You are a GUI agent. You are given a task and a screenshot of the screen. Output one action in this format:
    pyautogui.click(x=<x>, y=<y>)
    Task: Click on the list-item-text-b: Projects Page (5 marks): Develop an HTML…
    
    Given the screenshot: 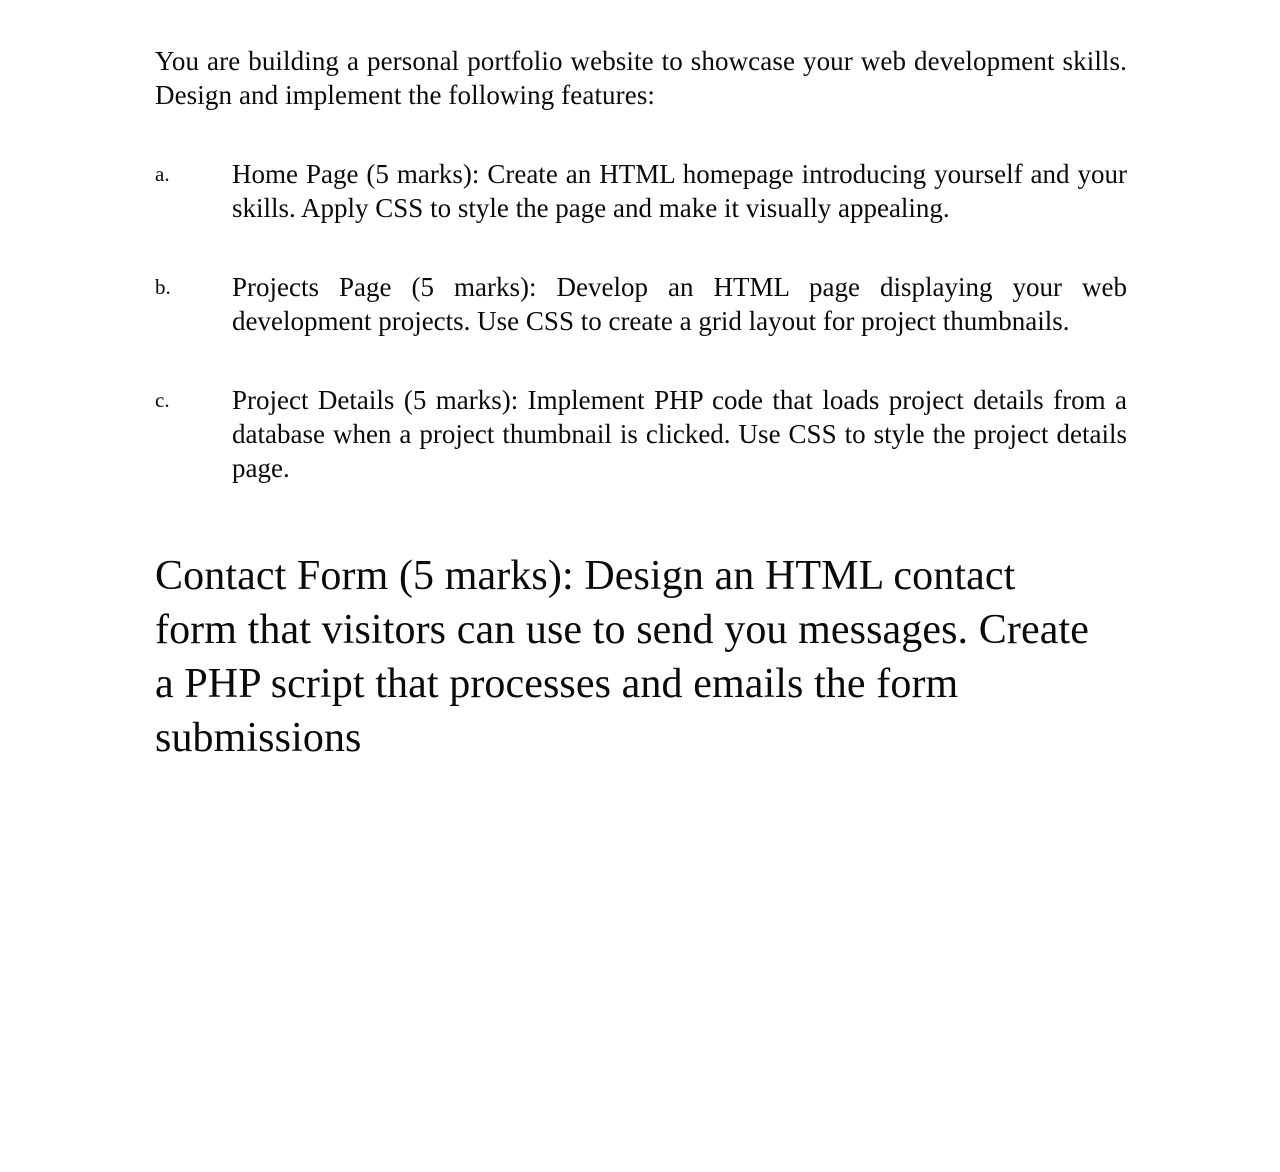 What is the action you would take?
    pyautogui.click(x=679, y=304)
    